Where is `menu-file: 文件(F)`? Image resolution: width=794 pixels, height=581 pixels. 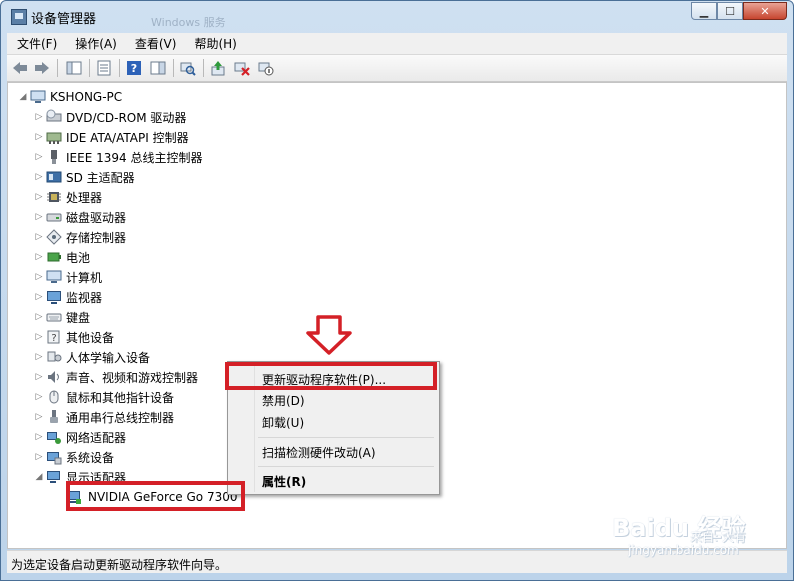
menu-file: 文件(F) is located at coordinates (36, 43).